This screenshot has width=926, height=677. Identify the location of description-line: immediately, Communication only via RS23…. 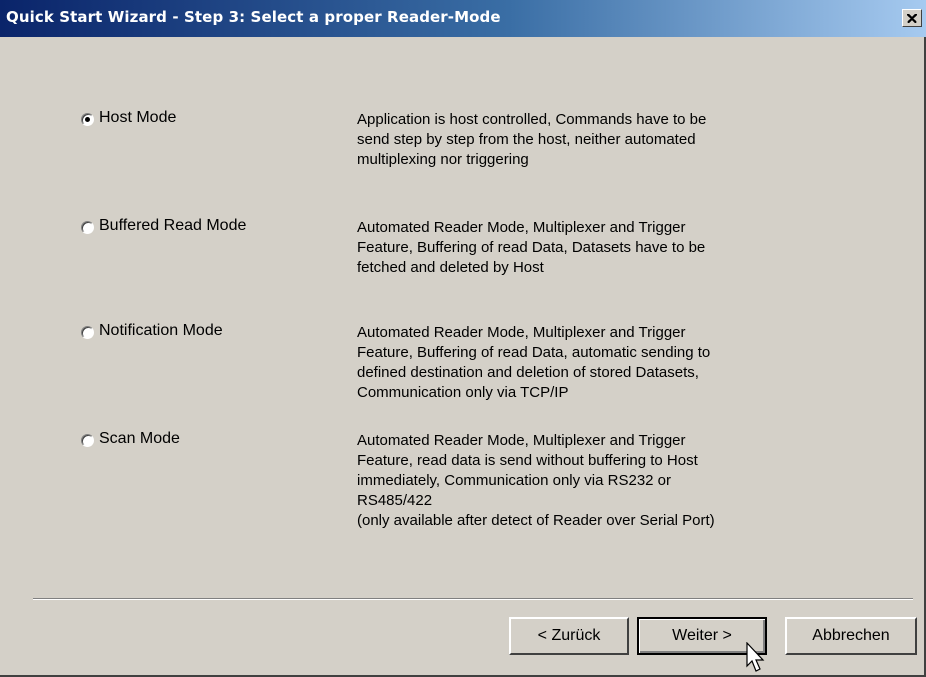
(514, 480).